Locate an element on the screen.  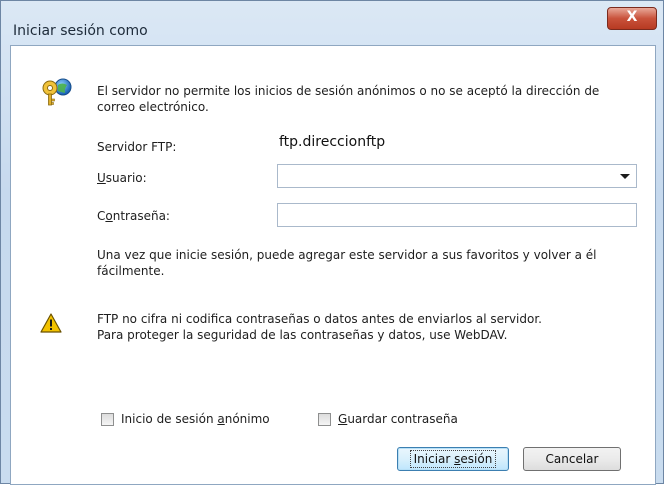
password-label: Contraseña: is located at coordinates (133, 216).